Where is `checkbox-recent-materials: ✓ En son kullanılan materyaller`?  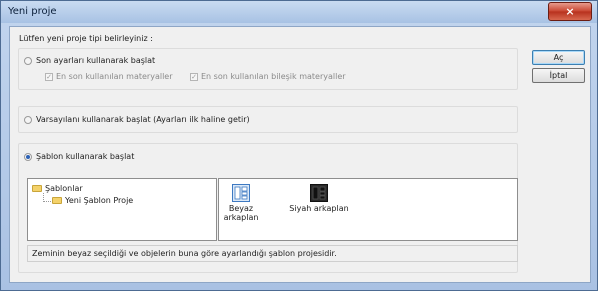
checkbox-recent-materials: ✓ En son kullanılan materyaller is located at coordinates (109, 76).